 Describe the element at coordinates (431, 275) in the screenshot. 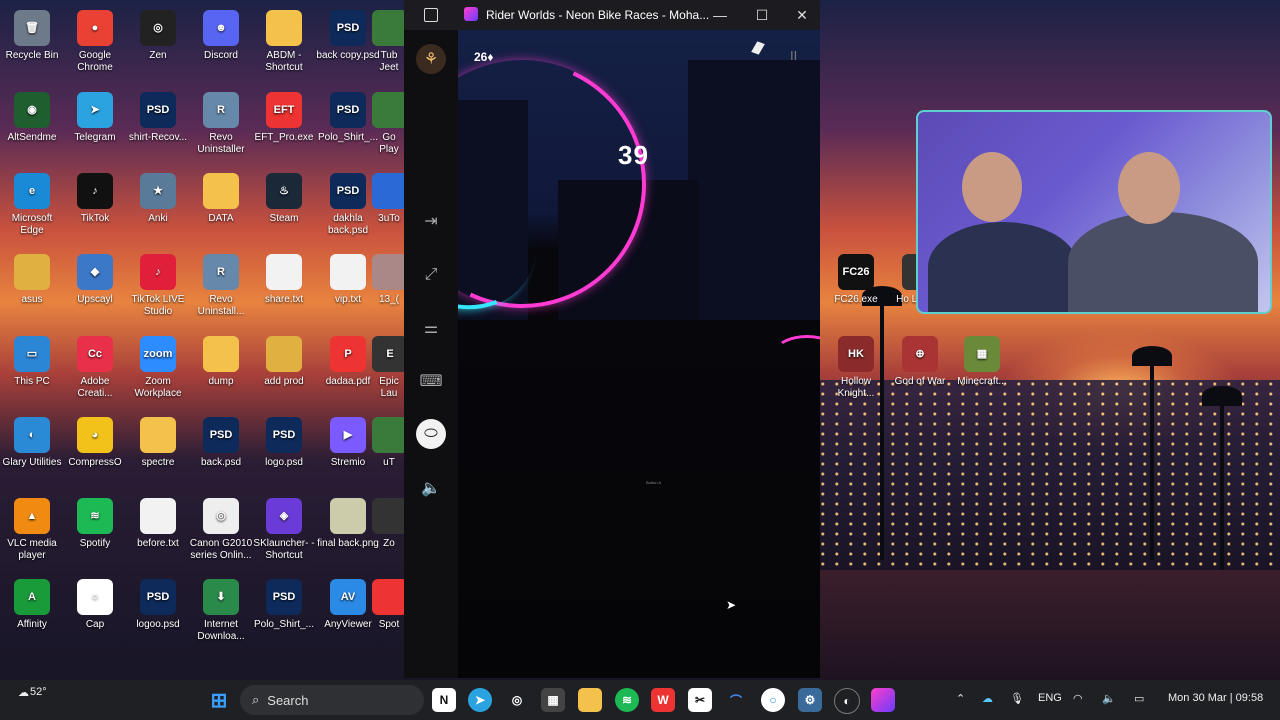

I see `fullscreen-icon: ⤢` at that location.